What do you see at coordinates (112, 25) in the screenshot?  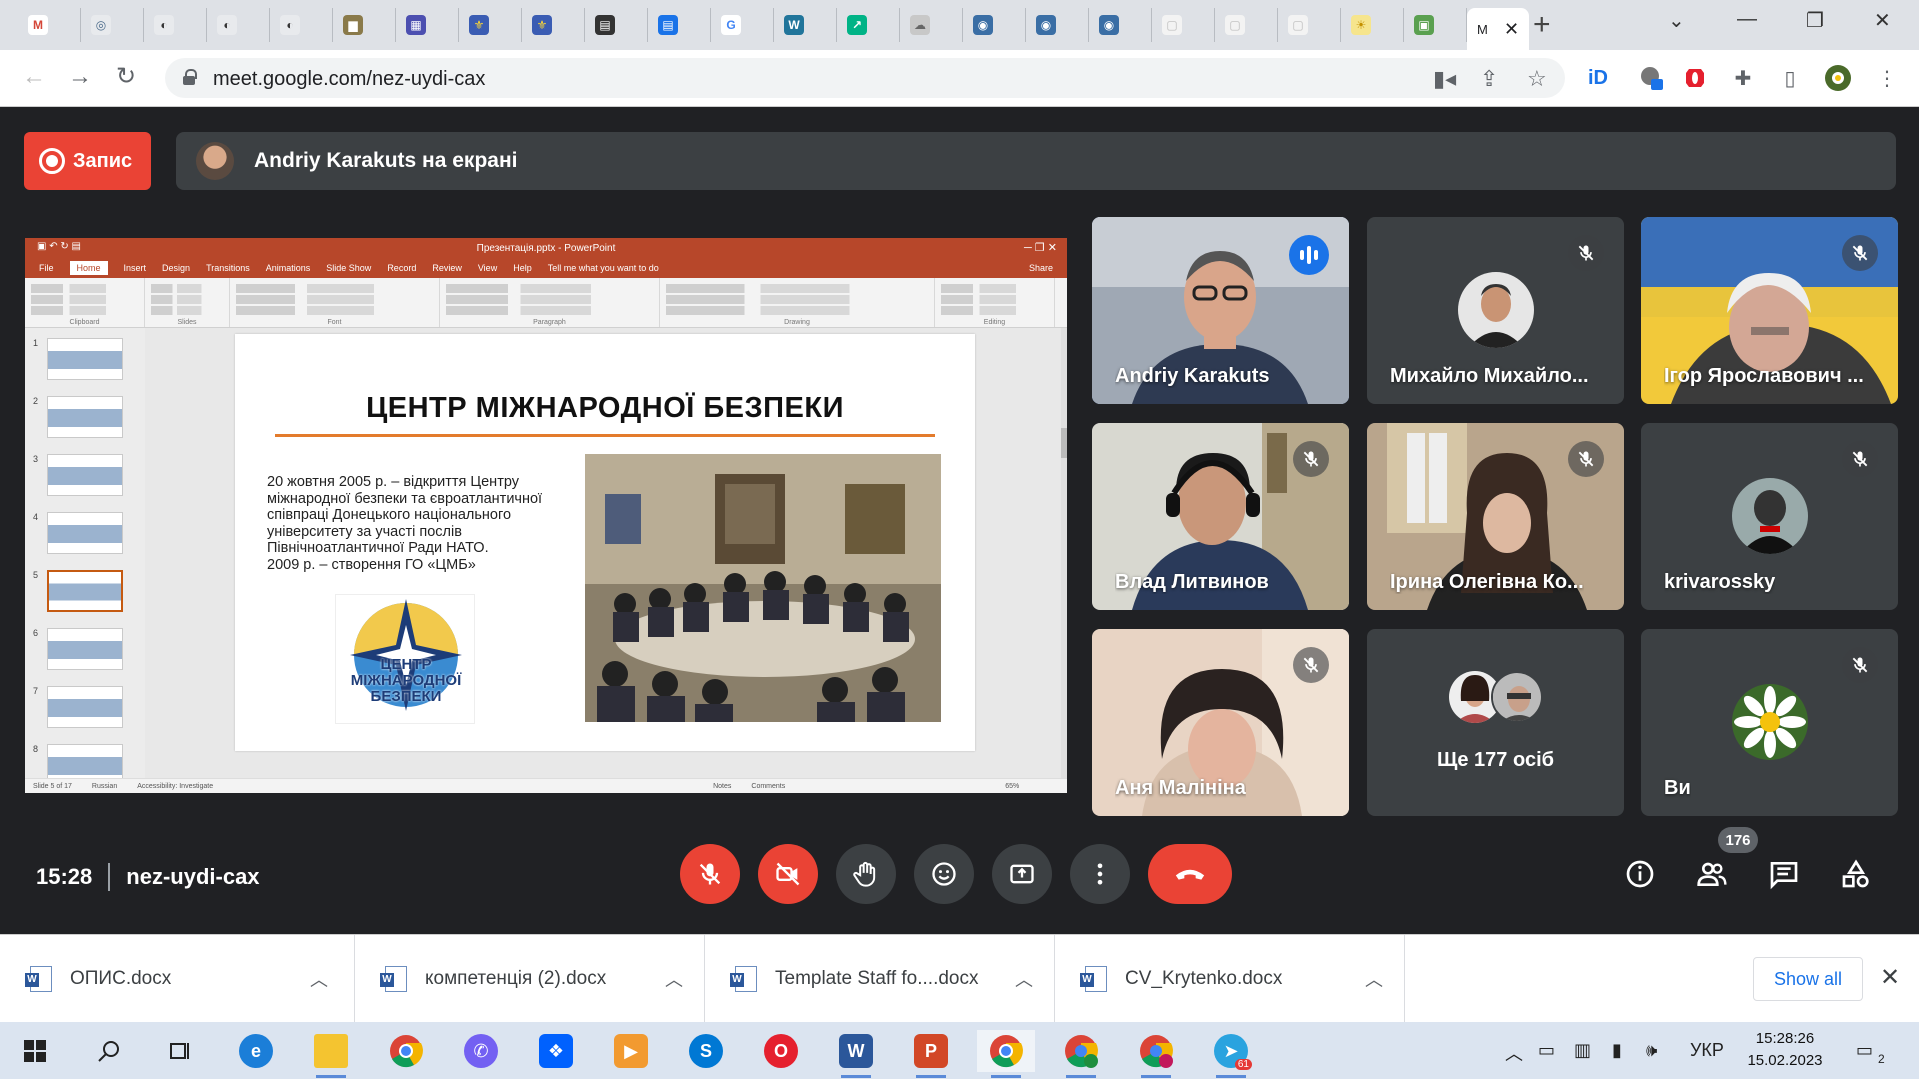 I see `browser-tab: ◎` at bounding box center [112, 25].